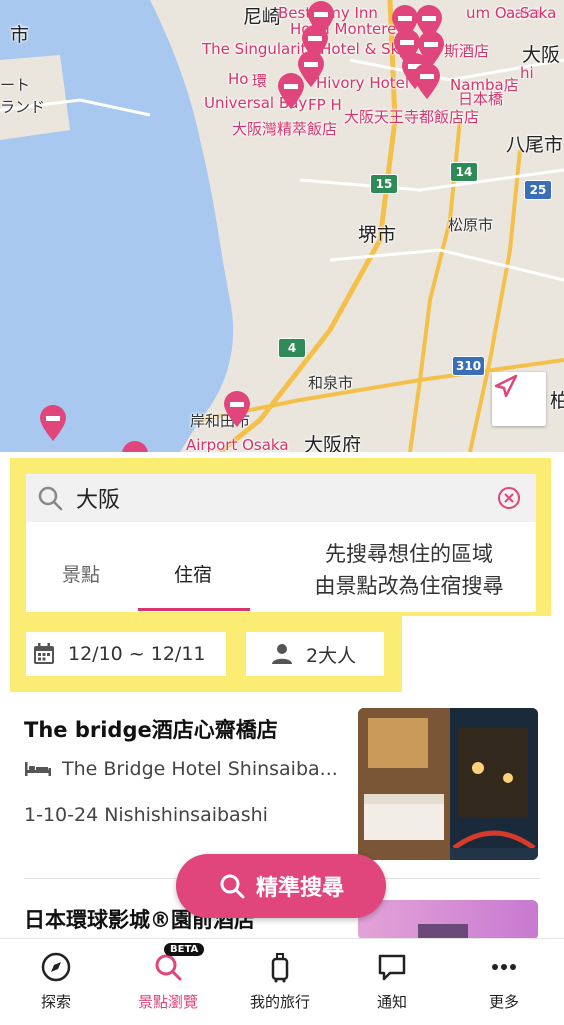 The width and height of the screenshot is (564, 1025). What do you see at coordinates (137, 654) in the screenshot?
I see `date-range-label: 12/10 ~ 12/11` at bounding box center [137, 654].